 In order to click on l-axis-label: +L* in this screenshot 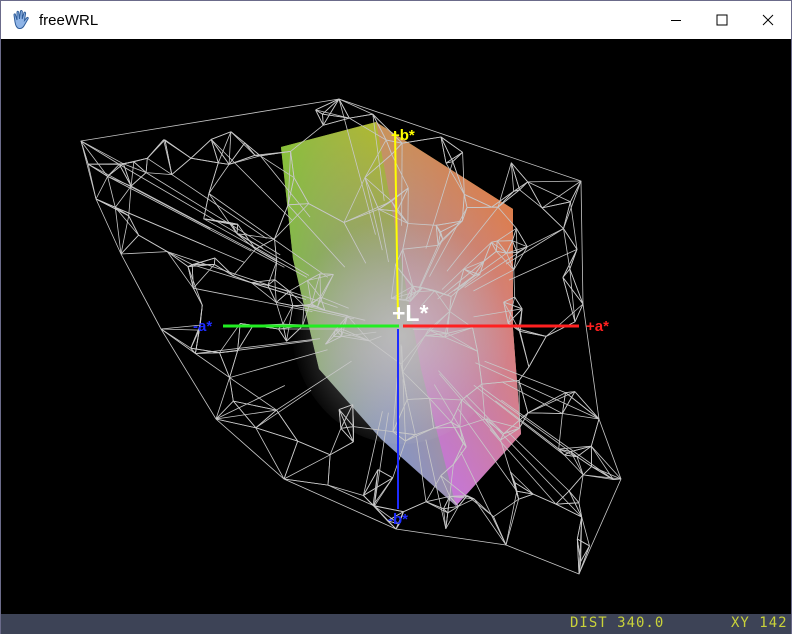, I will do `click(410, 313)`.